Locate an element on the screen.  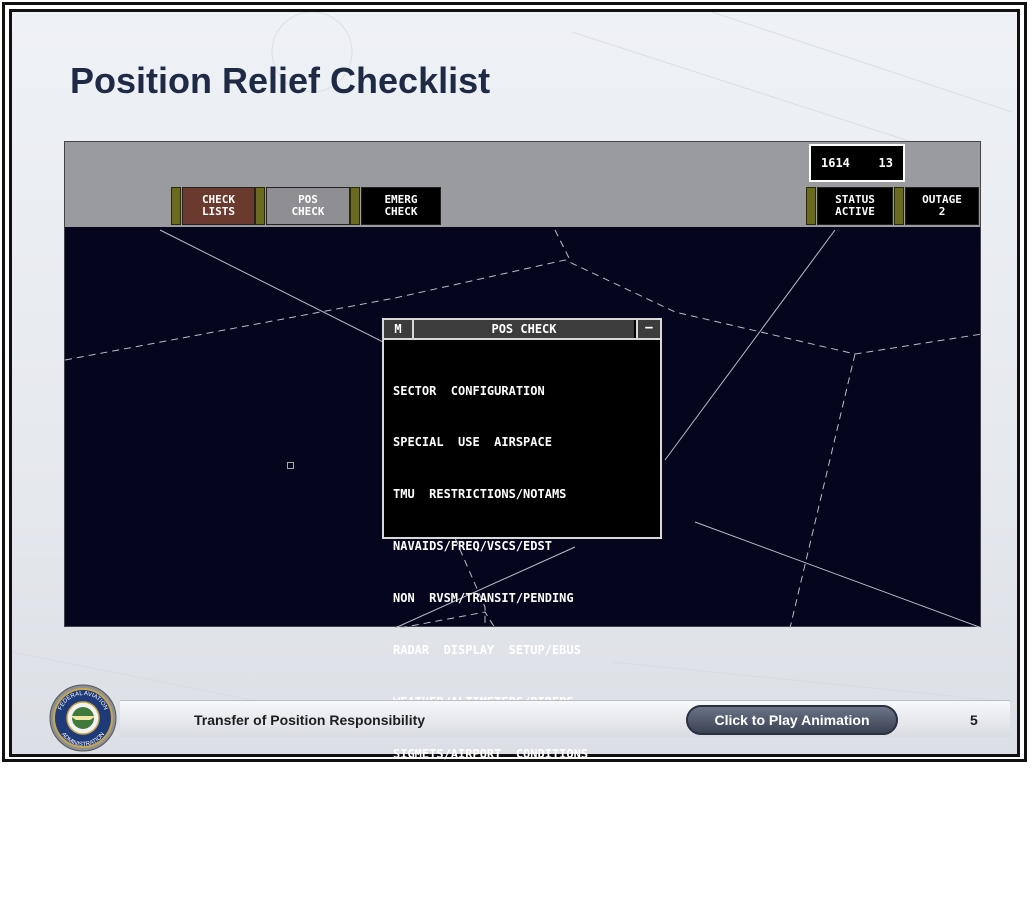
list-item: SPECIAL USE AIRSPACE is located at coordinates (490, 442).